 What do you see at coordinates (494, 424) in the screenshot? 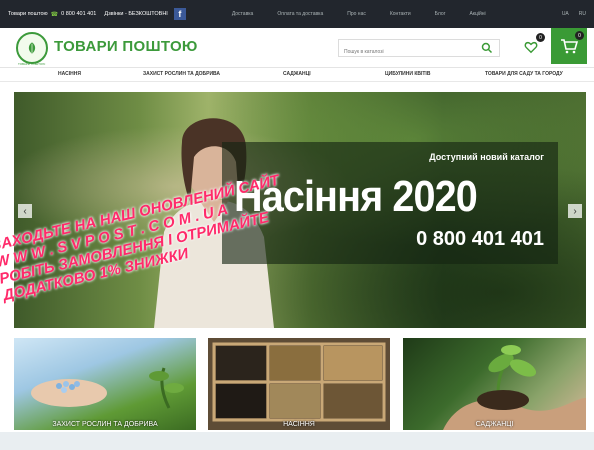
I see `tile-label: САДЖАНЦІ` at bounding box center [494, 424].